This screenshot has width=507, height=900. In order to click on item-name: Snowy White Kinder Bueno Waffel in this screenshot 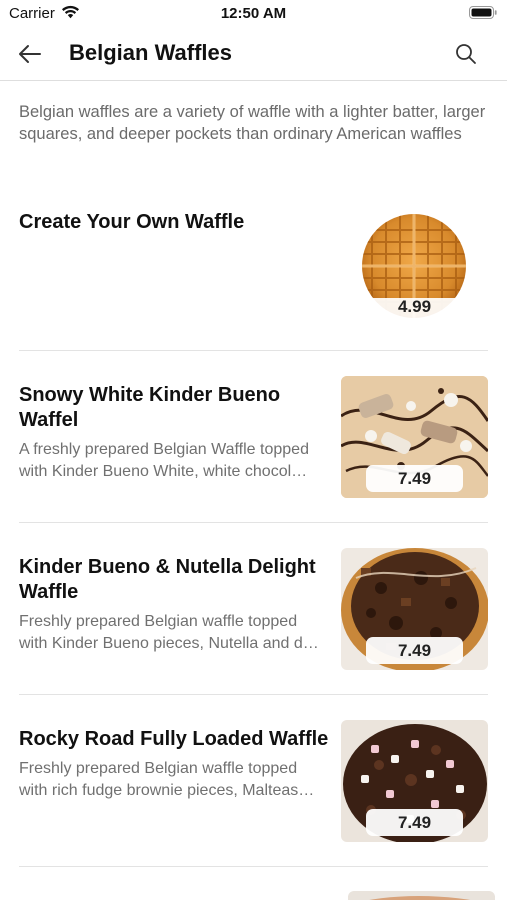, I will do `click(150, 407)`.